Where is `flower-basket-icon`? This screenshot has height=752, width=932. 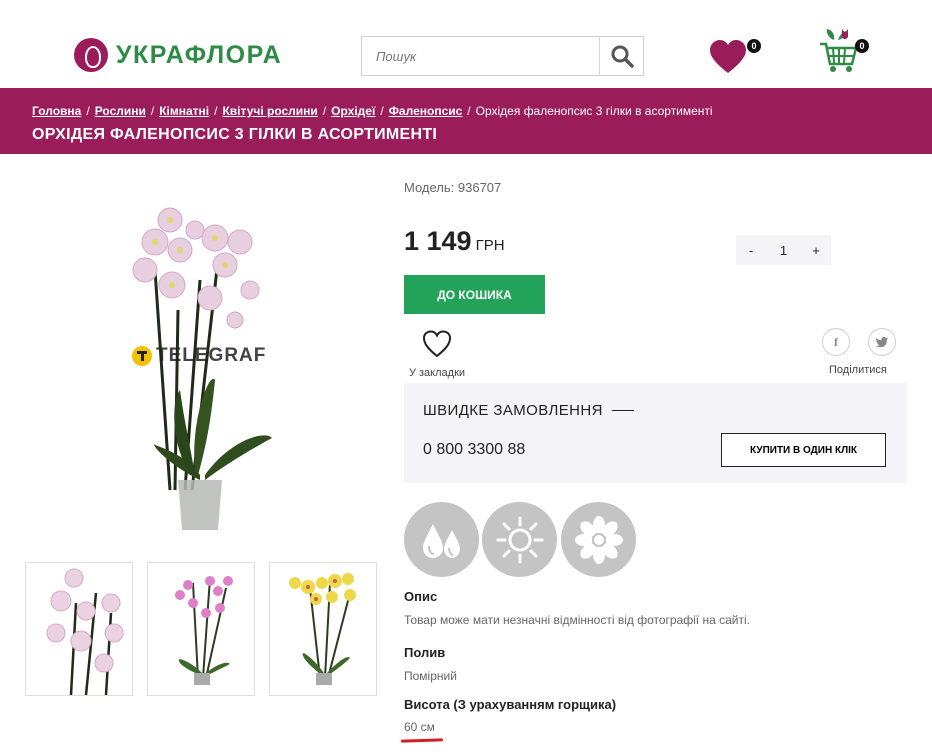
flower-basket-icon is located at coordinates (839, 50).